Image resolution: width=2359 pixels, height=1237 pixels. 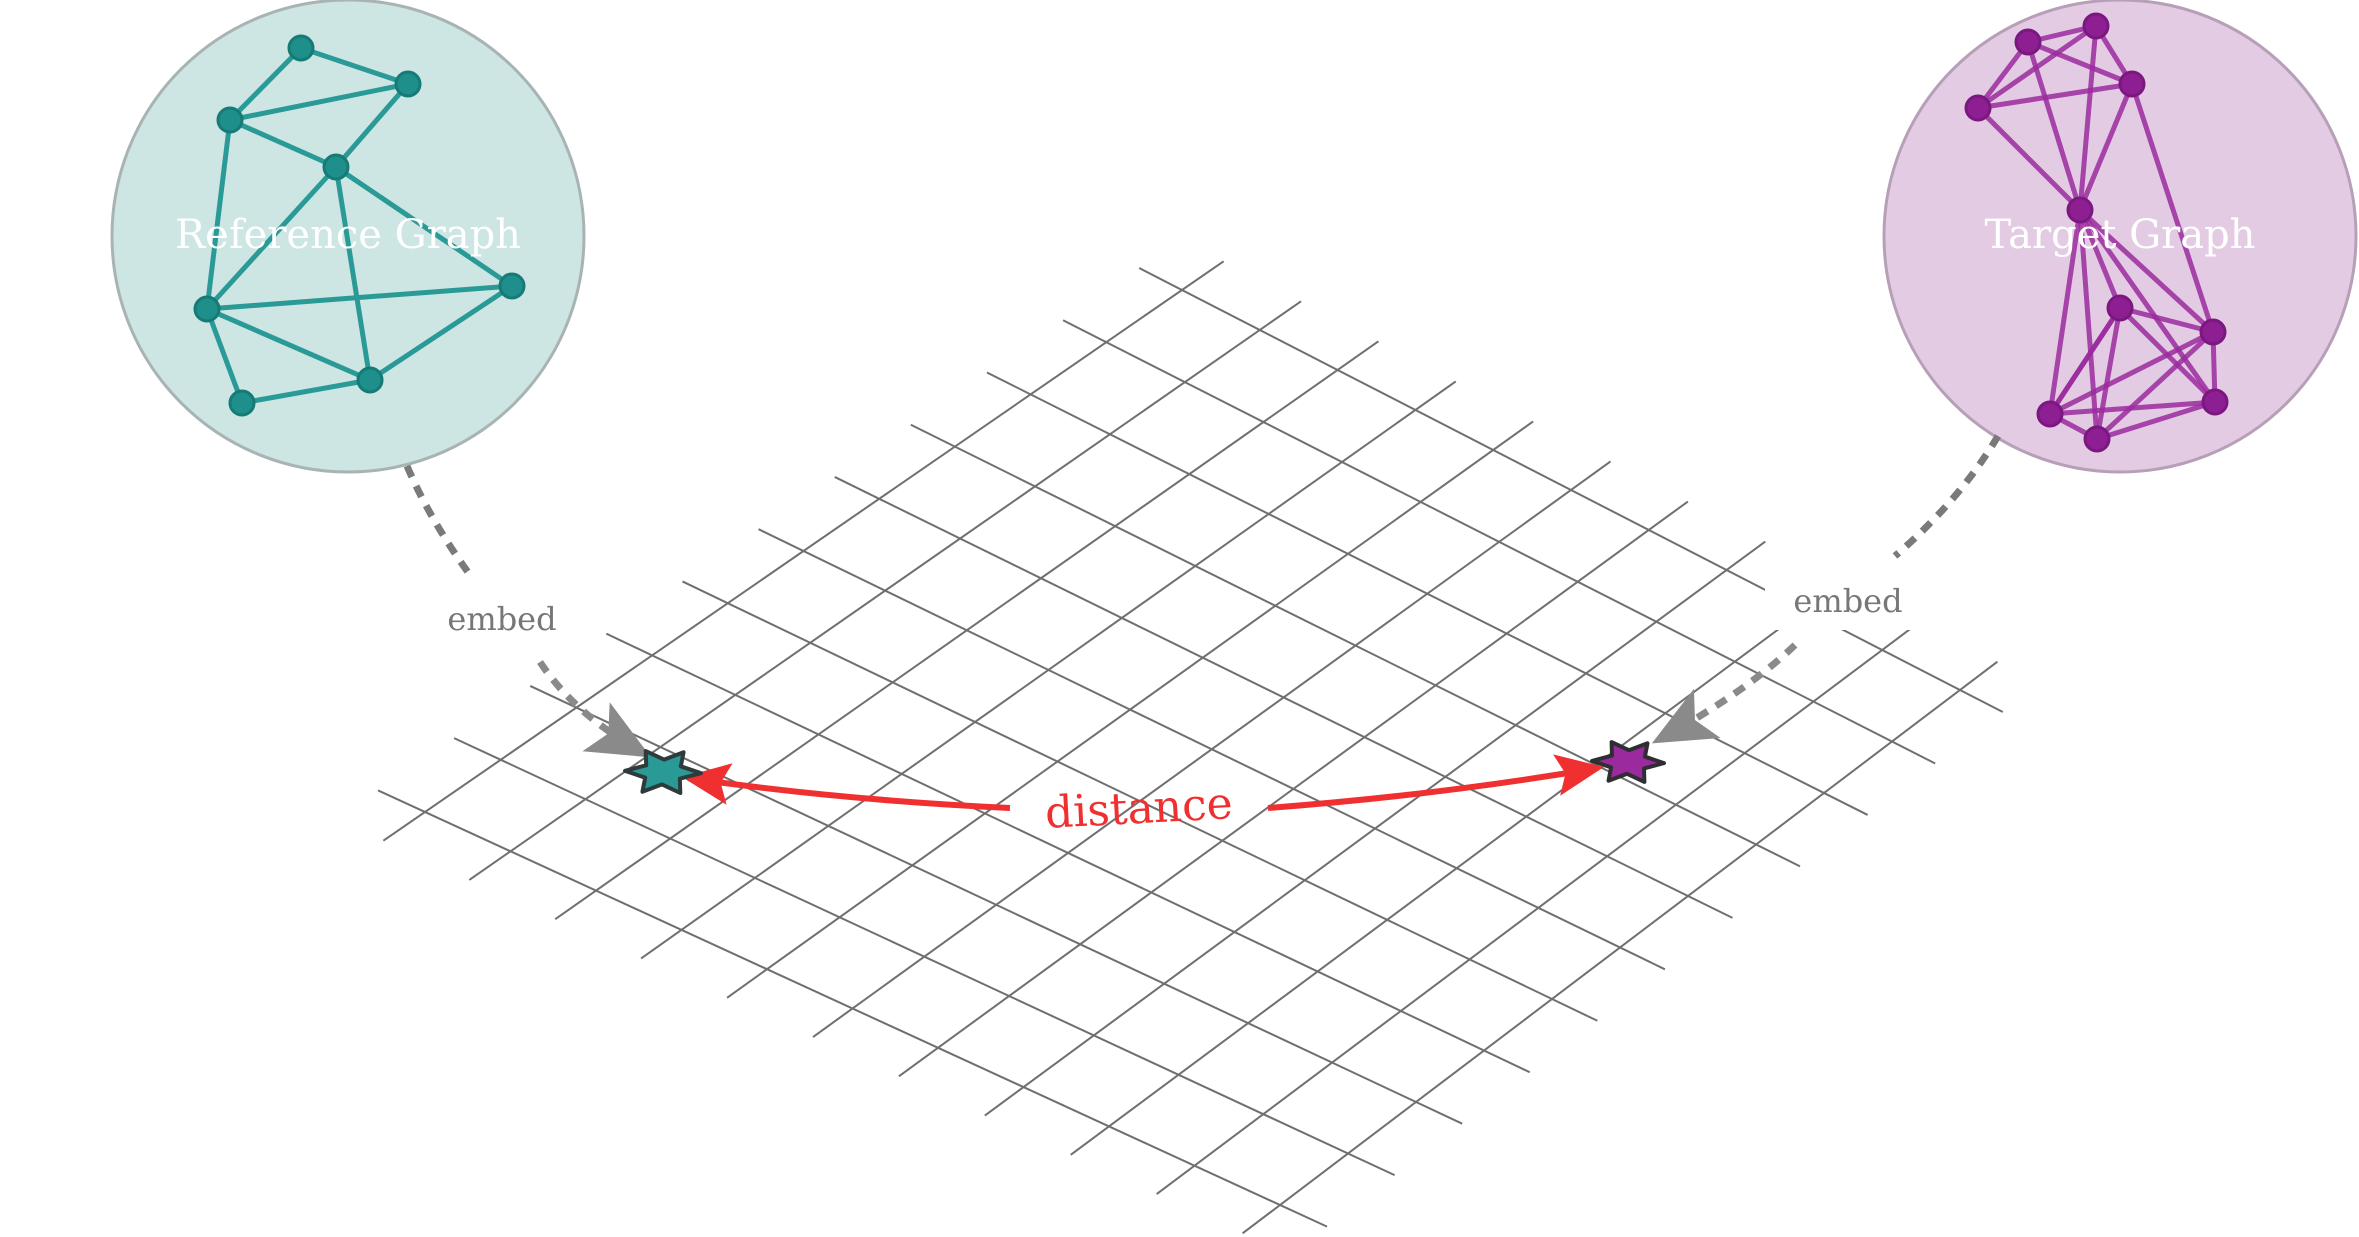 I want to click on reference-embedding-star, so click(x=663, y=772).